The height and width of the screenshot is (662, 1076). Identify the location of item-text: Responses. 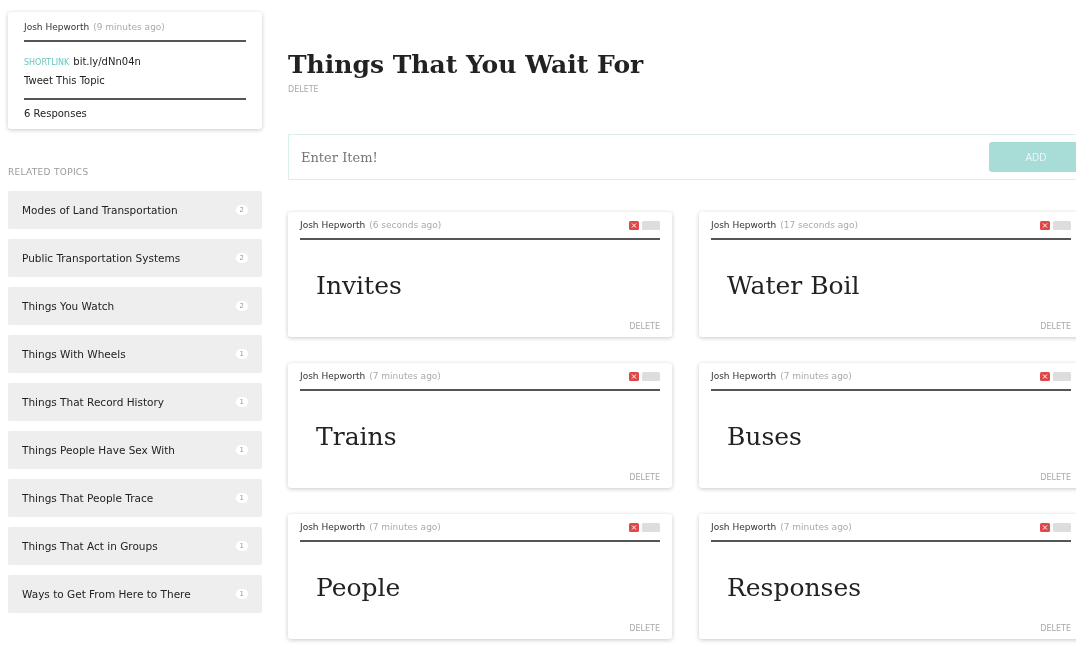
(794, 587).